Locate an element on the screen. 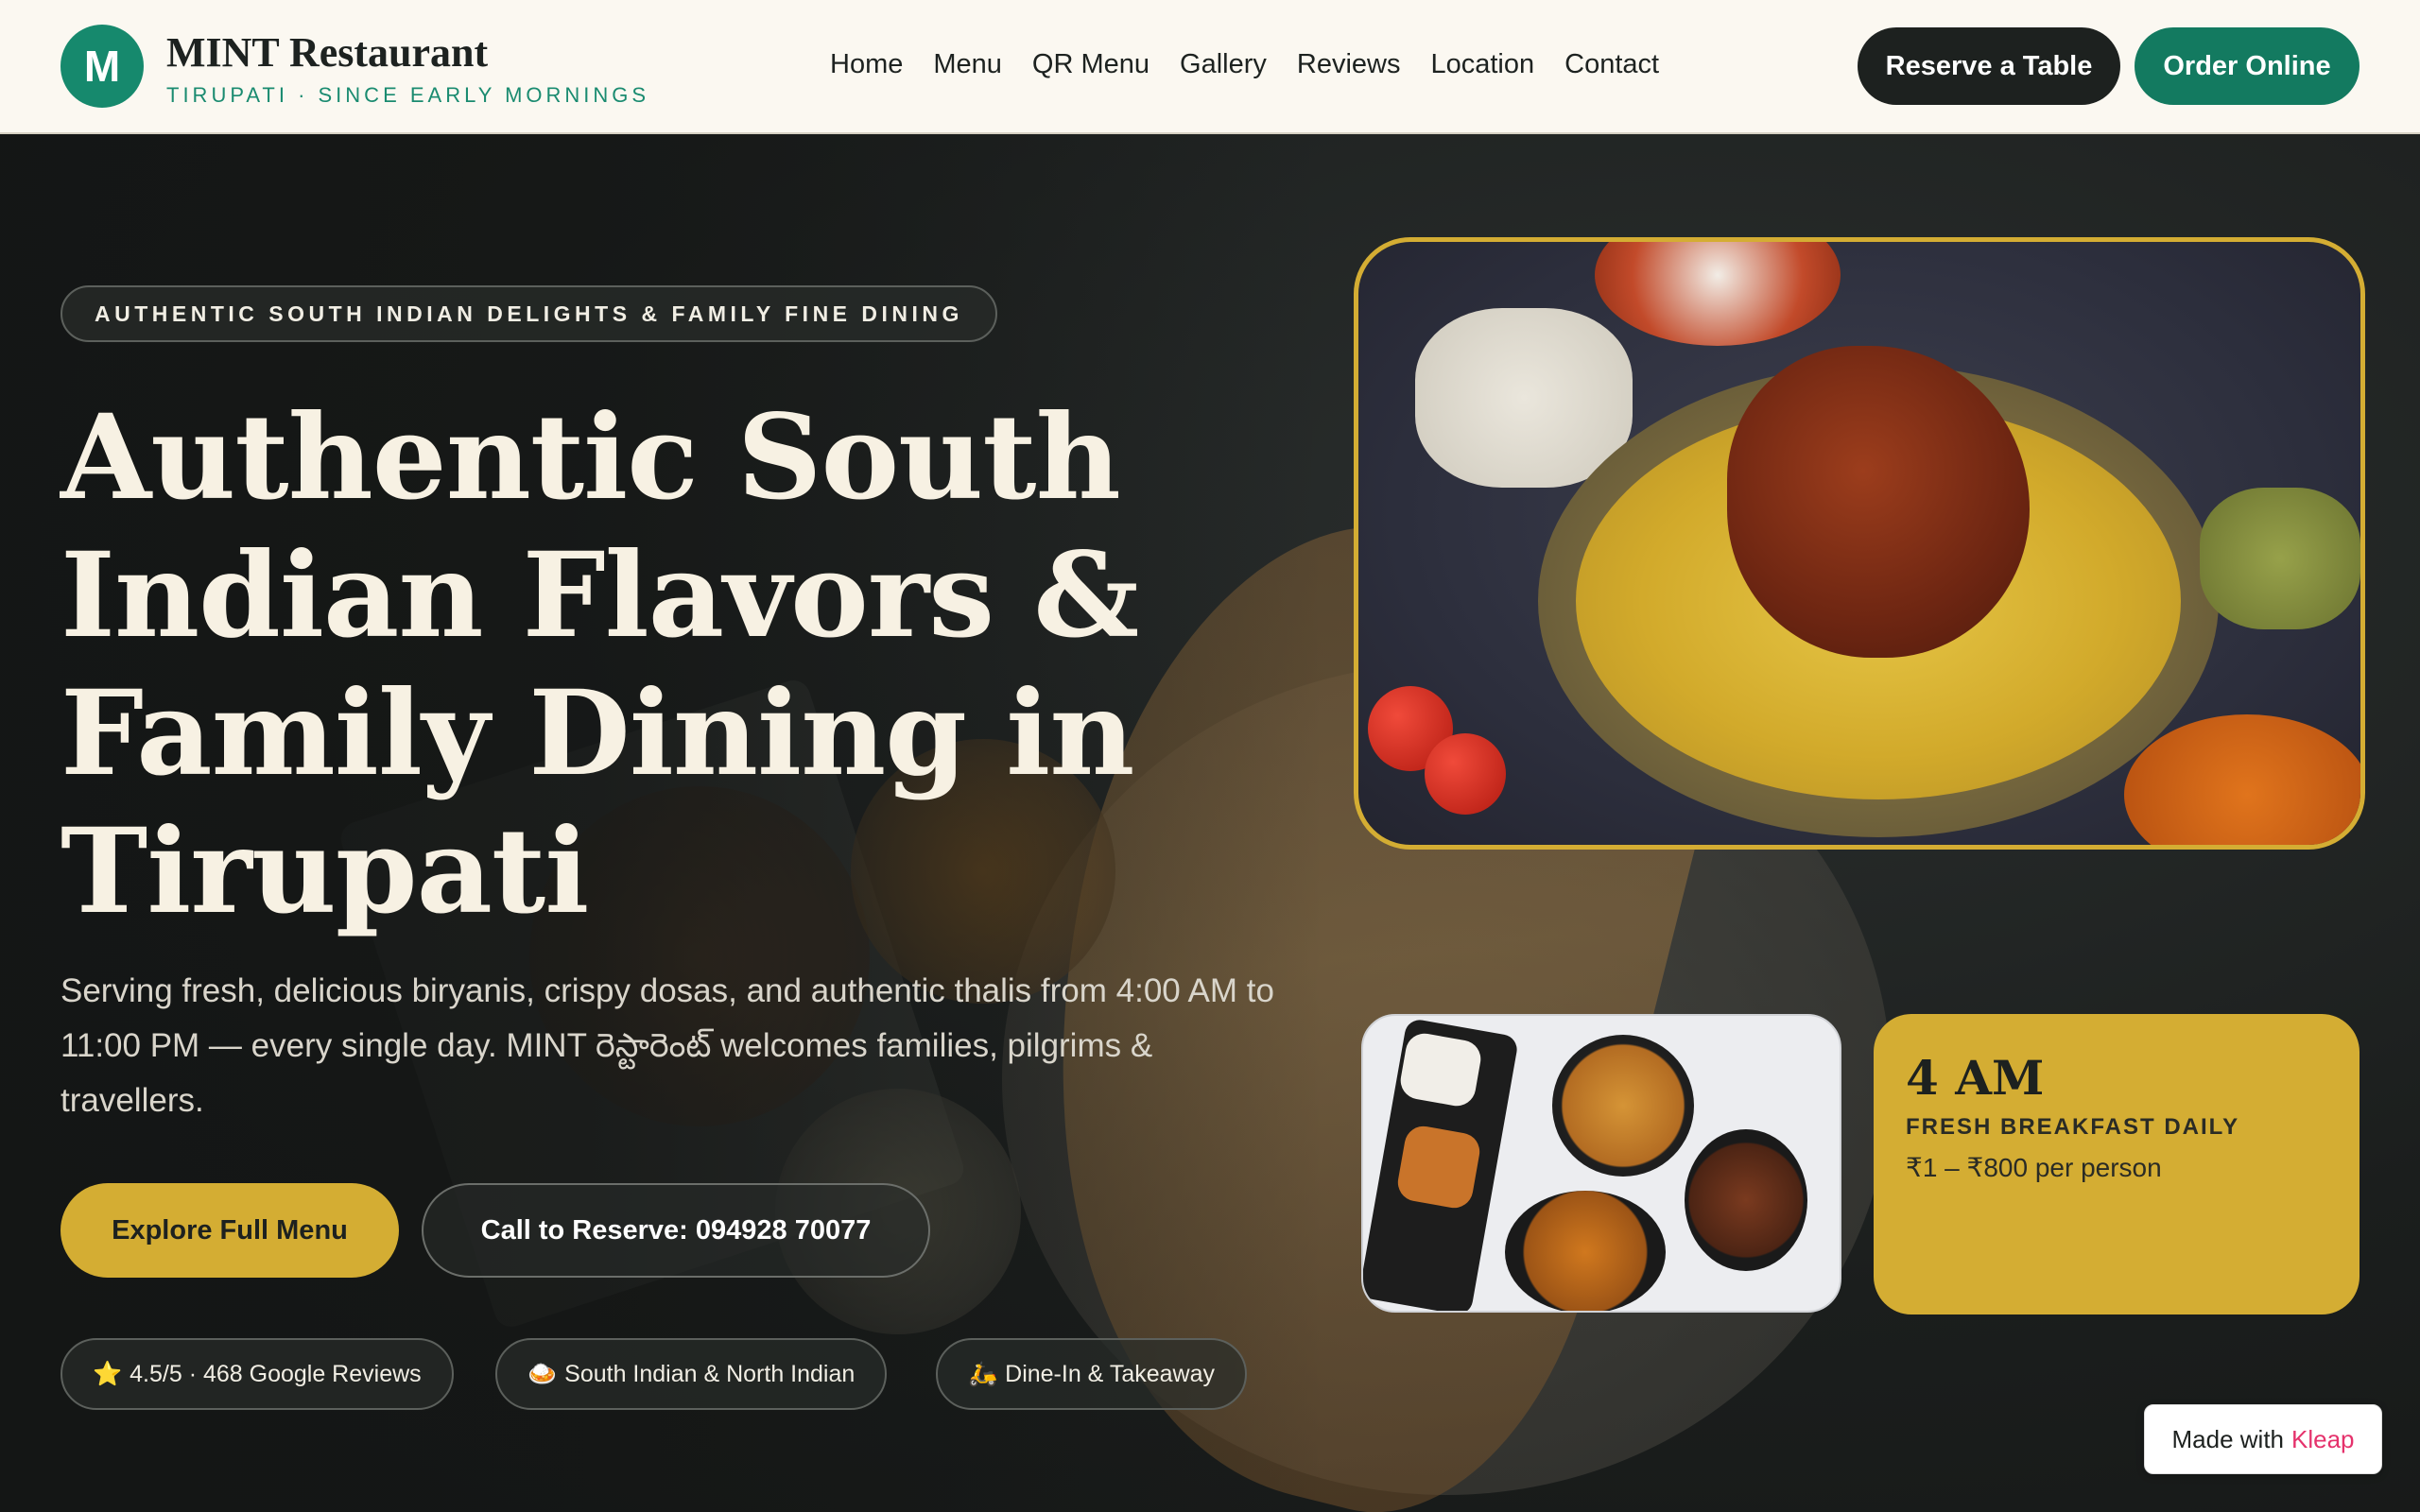 The image size is (2420, 1512). scooter-icon: 🛵 is located at coordinates (983, 1373).